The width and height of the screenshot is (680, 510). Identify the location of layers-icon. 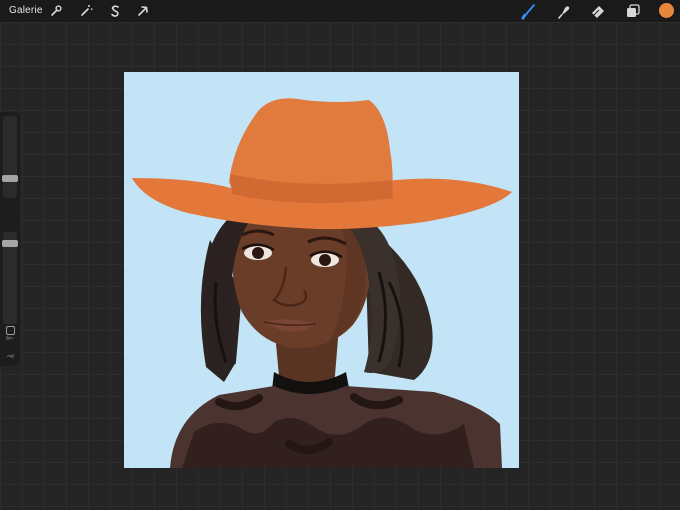
(633, 11).